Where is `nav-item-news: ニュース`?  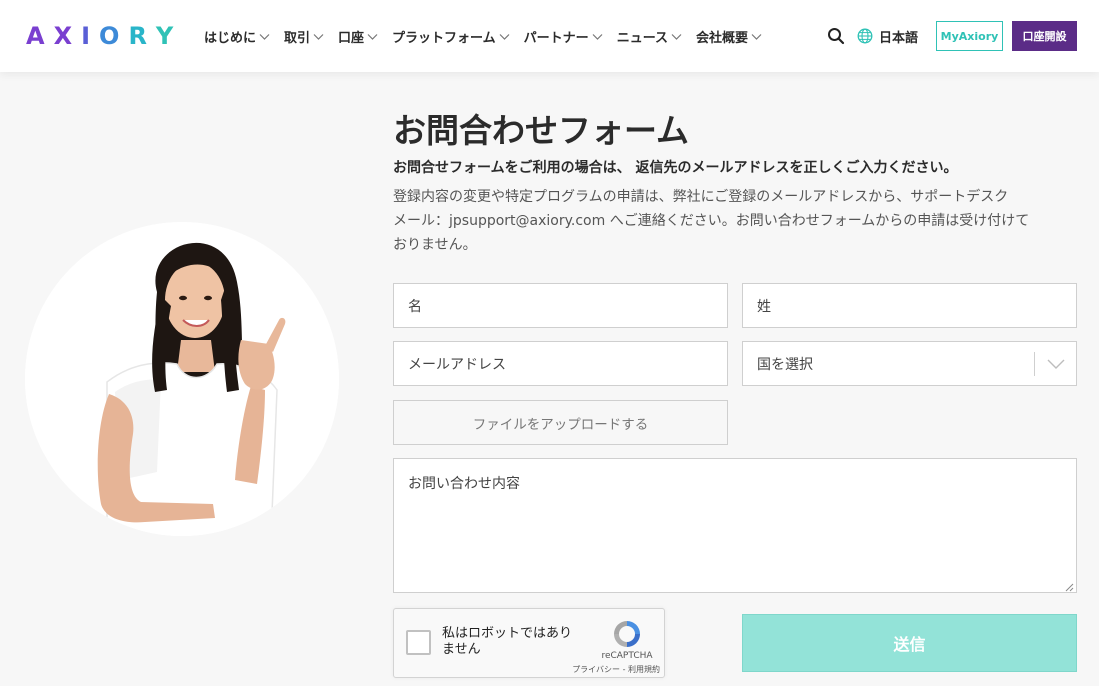 nav-item-news: ニュース is located at coordinates (649, 36).